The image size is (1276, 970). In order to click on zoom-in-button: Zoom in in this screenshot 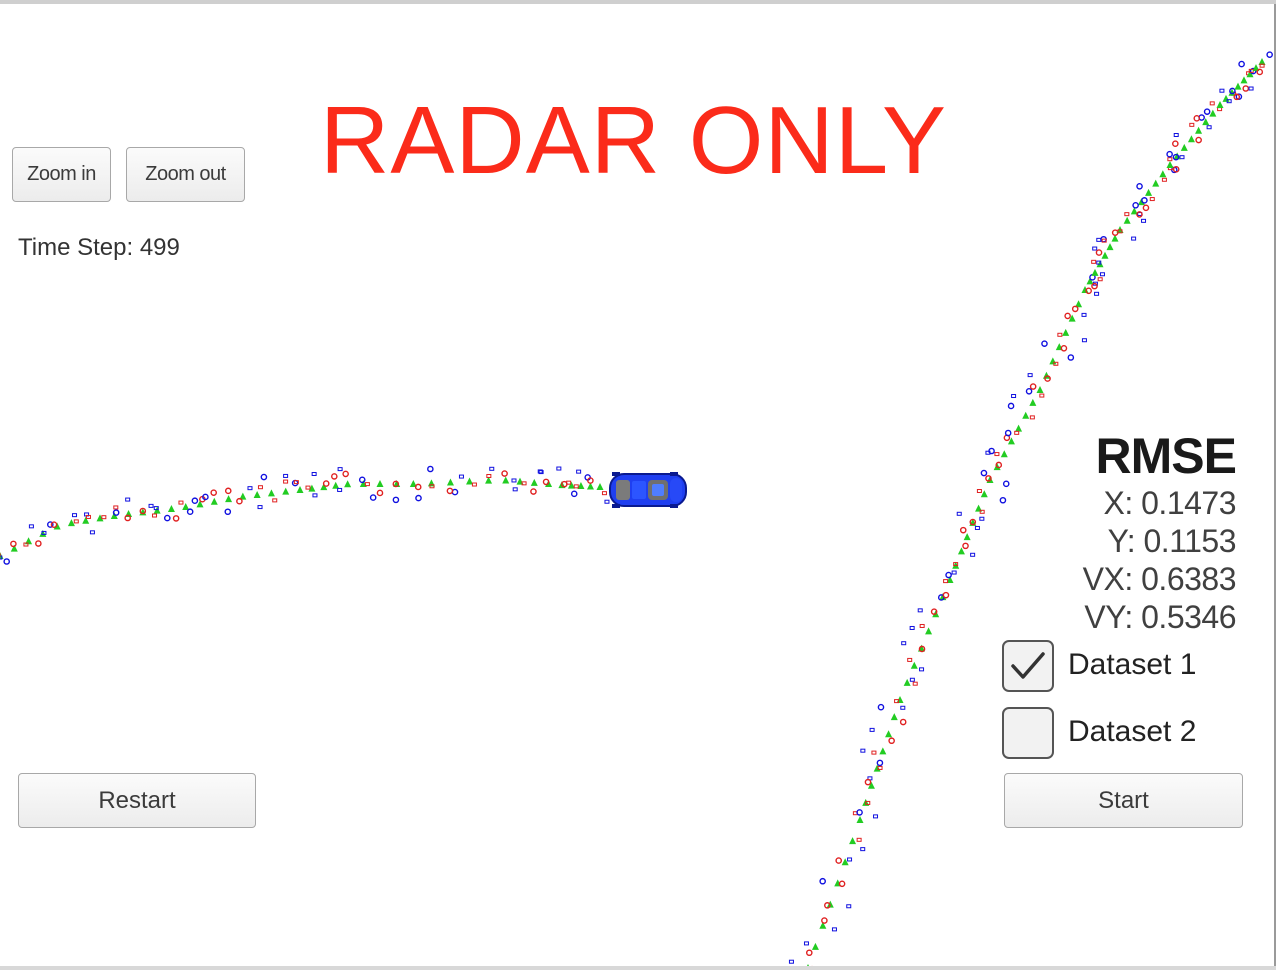, I will do `click(61, 174)`.